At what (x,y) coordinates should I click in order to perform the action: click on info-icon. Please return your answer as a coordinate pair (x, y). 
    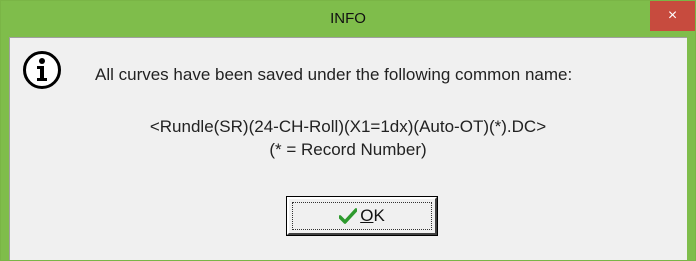
    Looking at the image, I should click on (42, 70).